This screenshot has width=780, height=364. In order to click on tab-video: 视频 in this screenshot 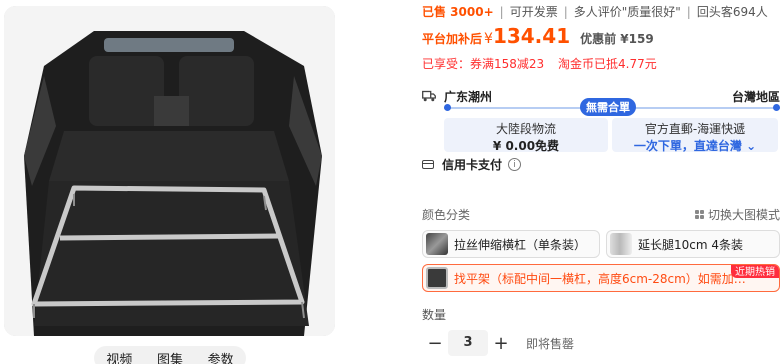, I will do `click(119, 356)`.